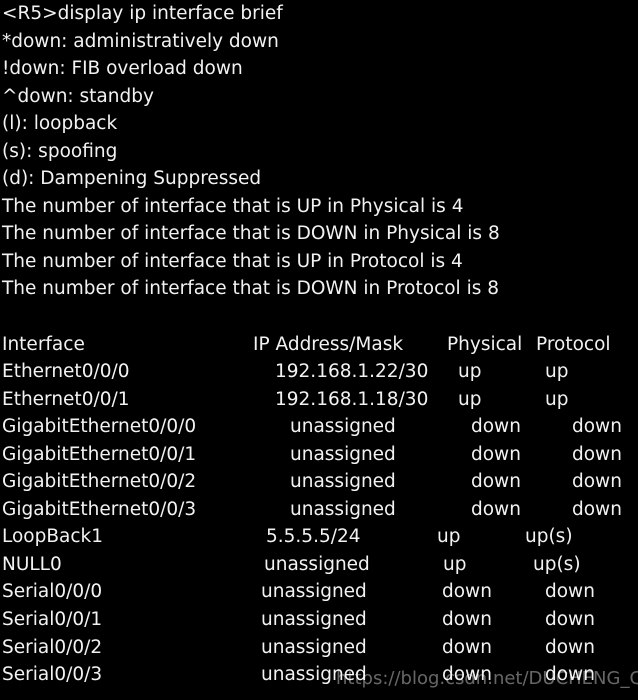  Describe the element at coordinates (52, 675) in the screenshot. I see `cell-interface: Serial0/0/3` at that location.